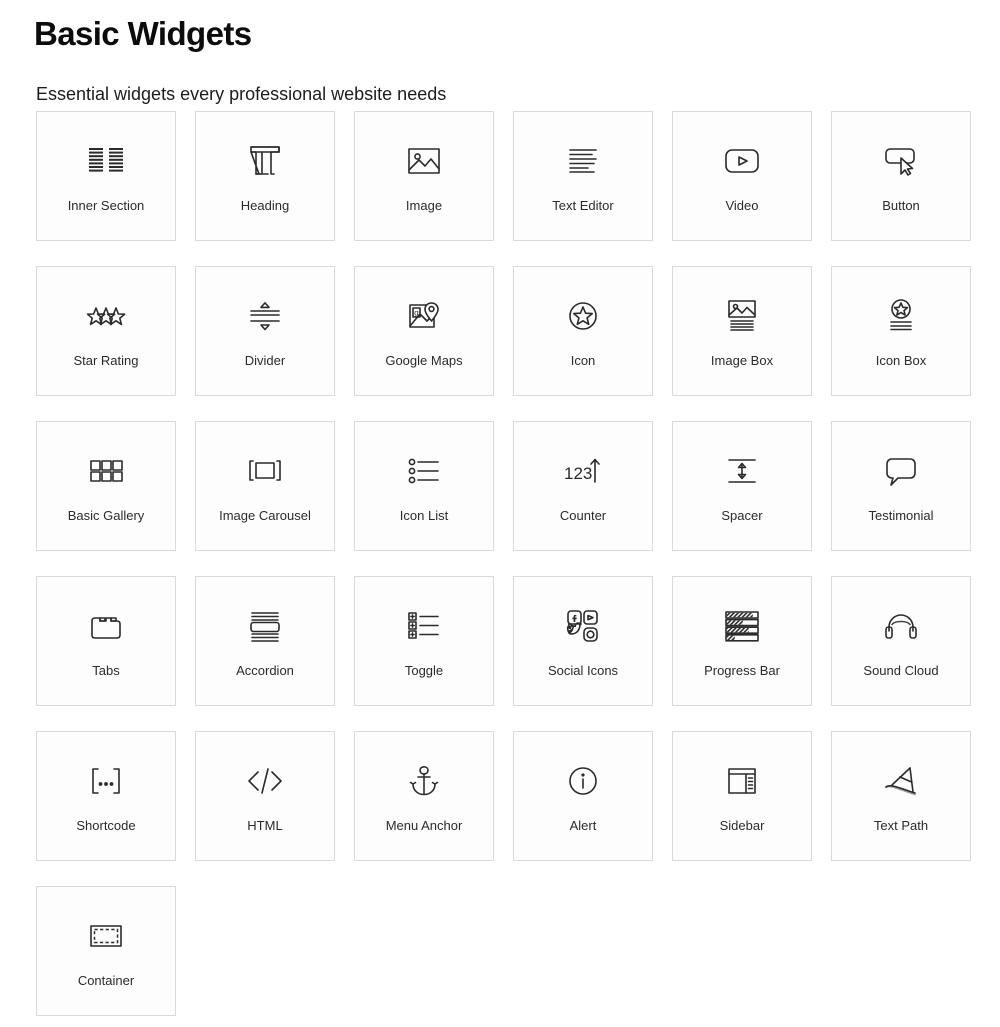  I want to click on tabs-icon, so click(106, 626).